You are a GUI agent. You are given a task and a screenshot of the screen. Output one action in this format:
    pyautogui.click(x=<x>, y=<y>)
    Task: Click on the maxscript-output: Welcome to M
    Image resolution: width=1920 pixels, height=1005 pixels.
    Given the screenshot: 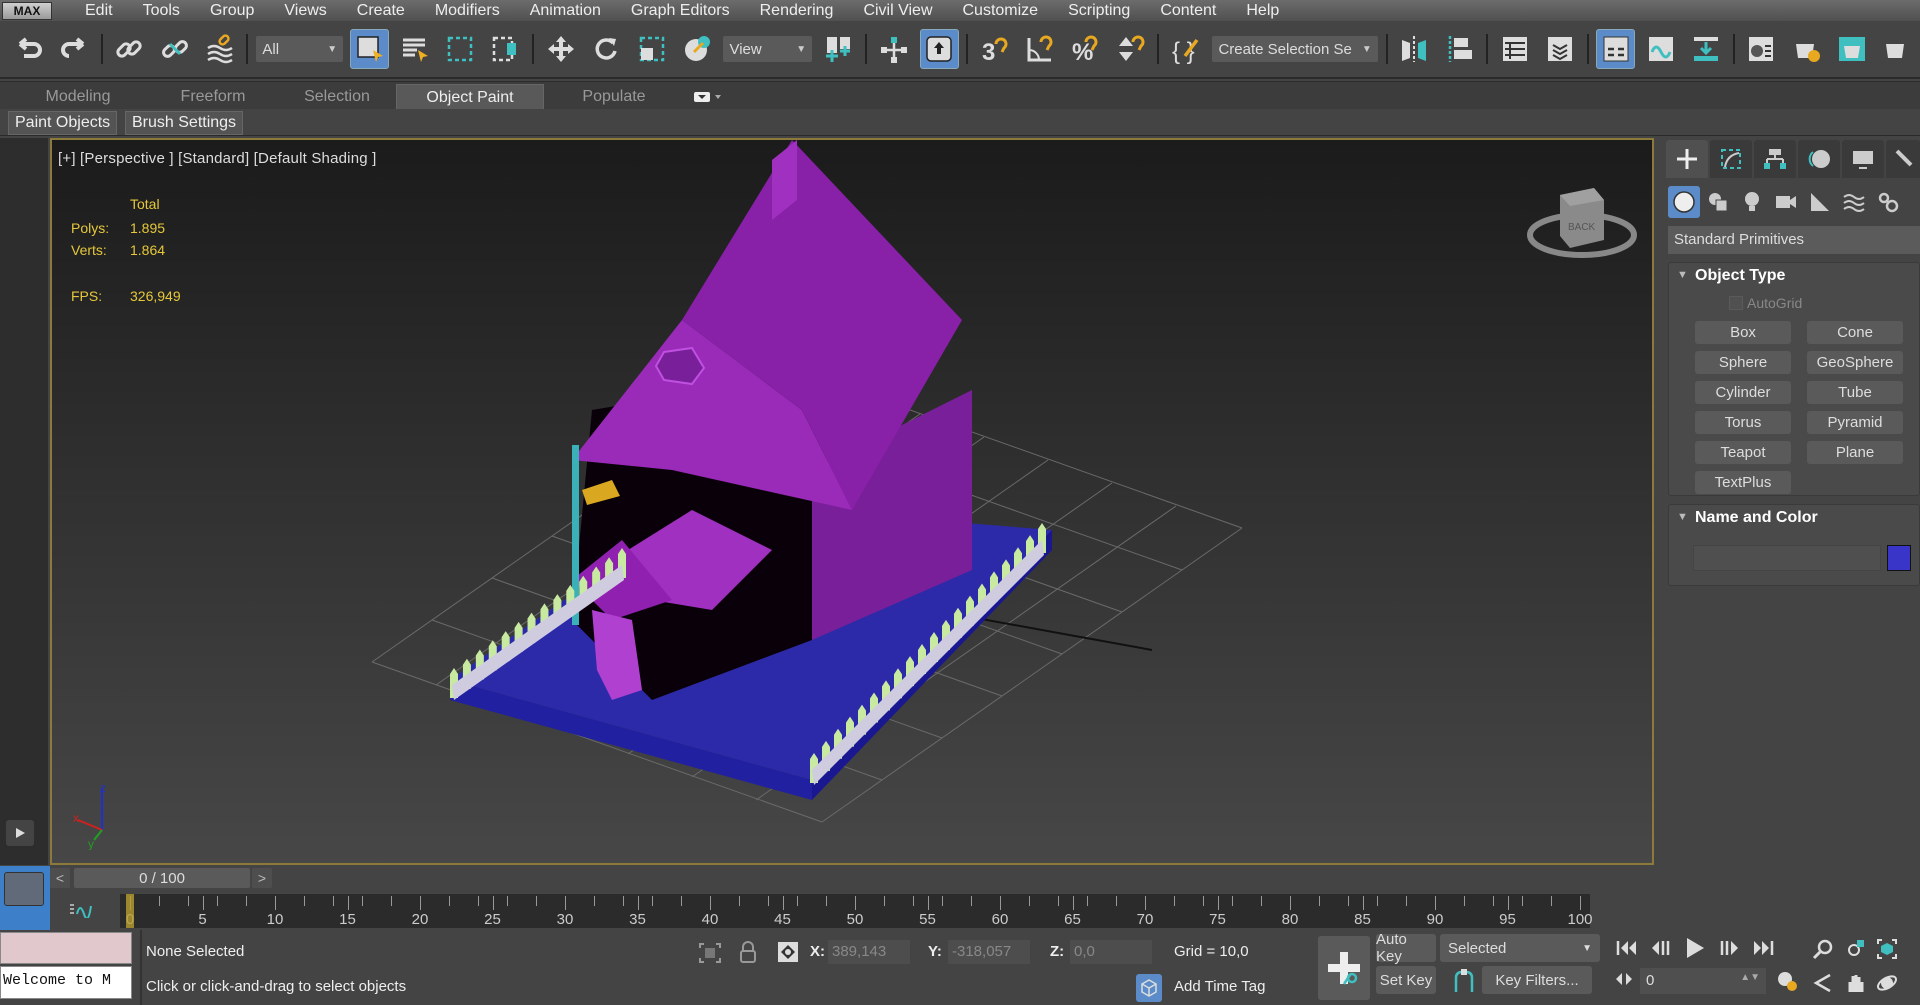 What is the action you would take?
    pyautogui.click(x=66, y=982)
    